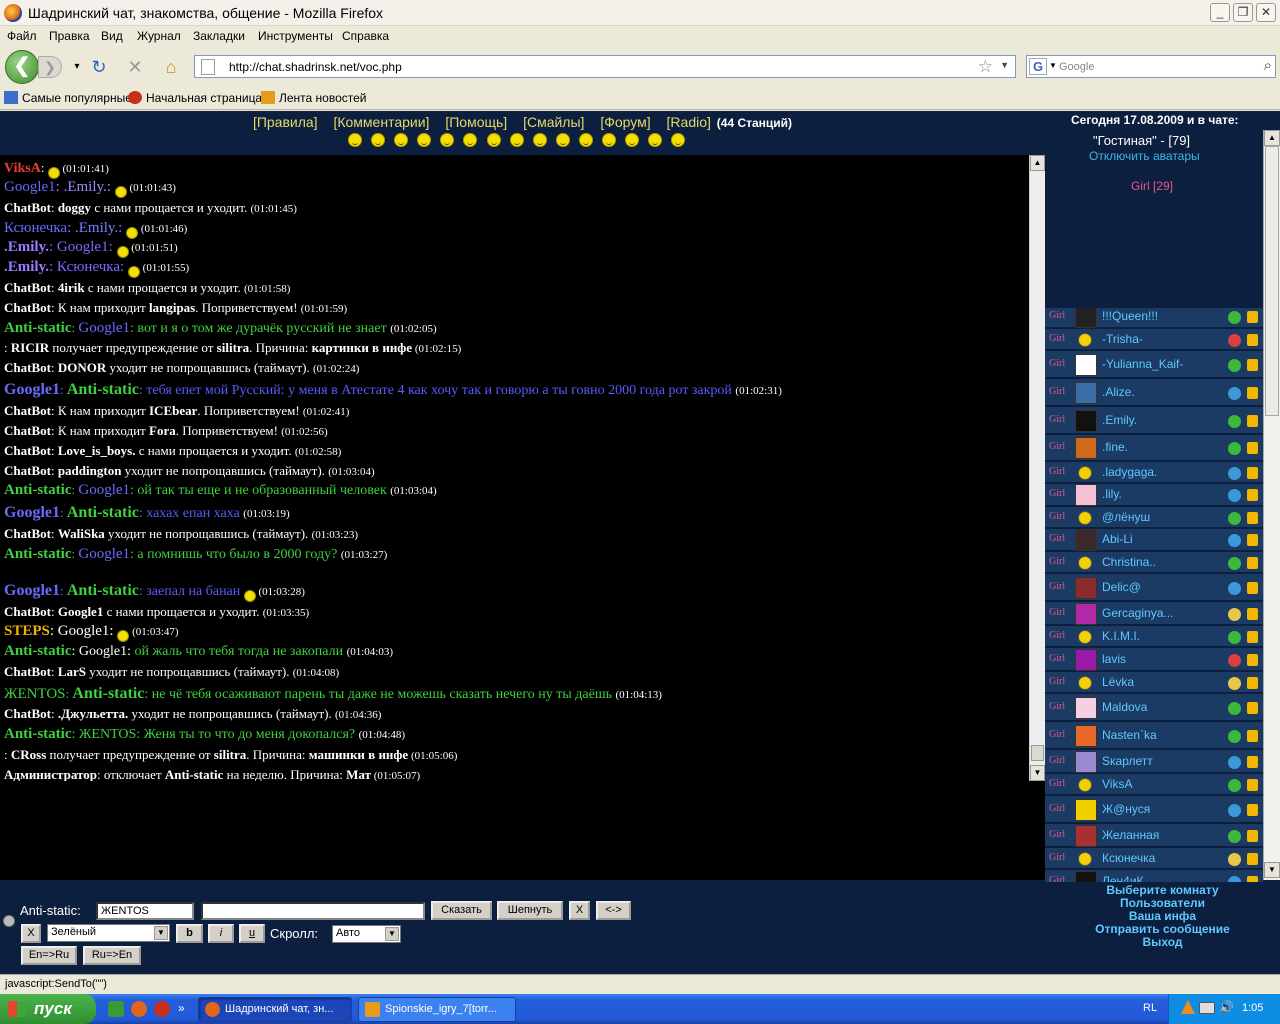  I want to click on user-name: Christina.., so click(1129, 562).